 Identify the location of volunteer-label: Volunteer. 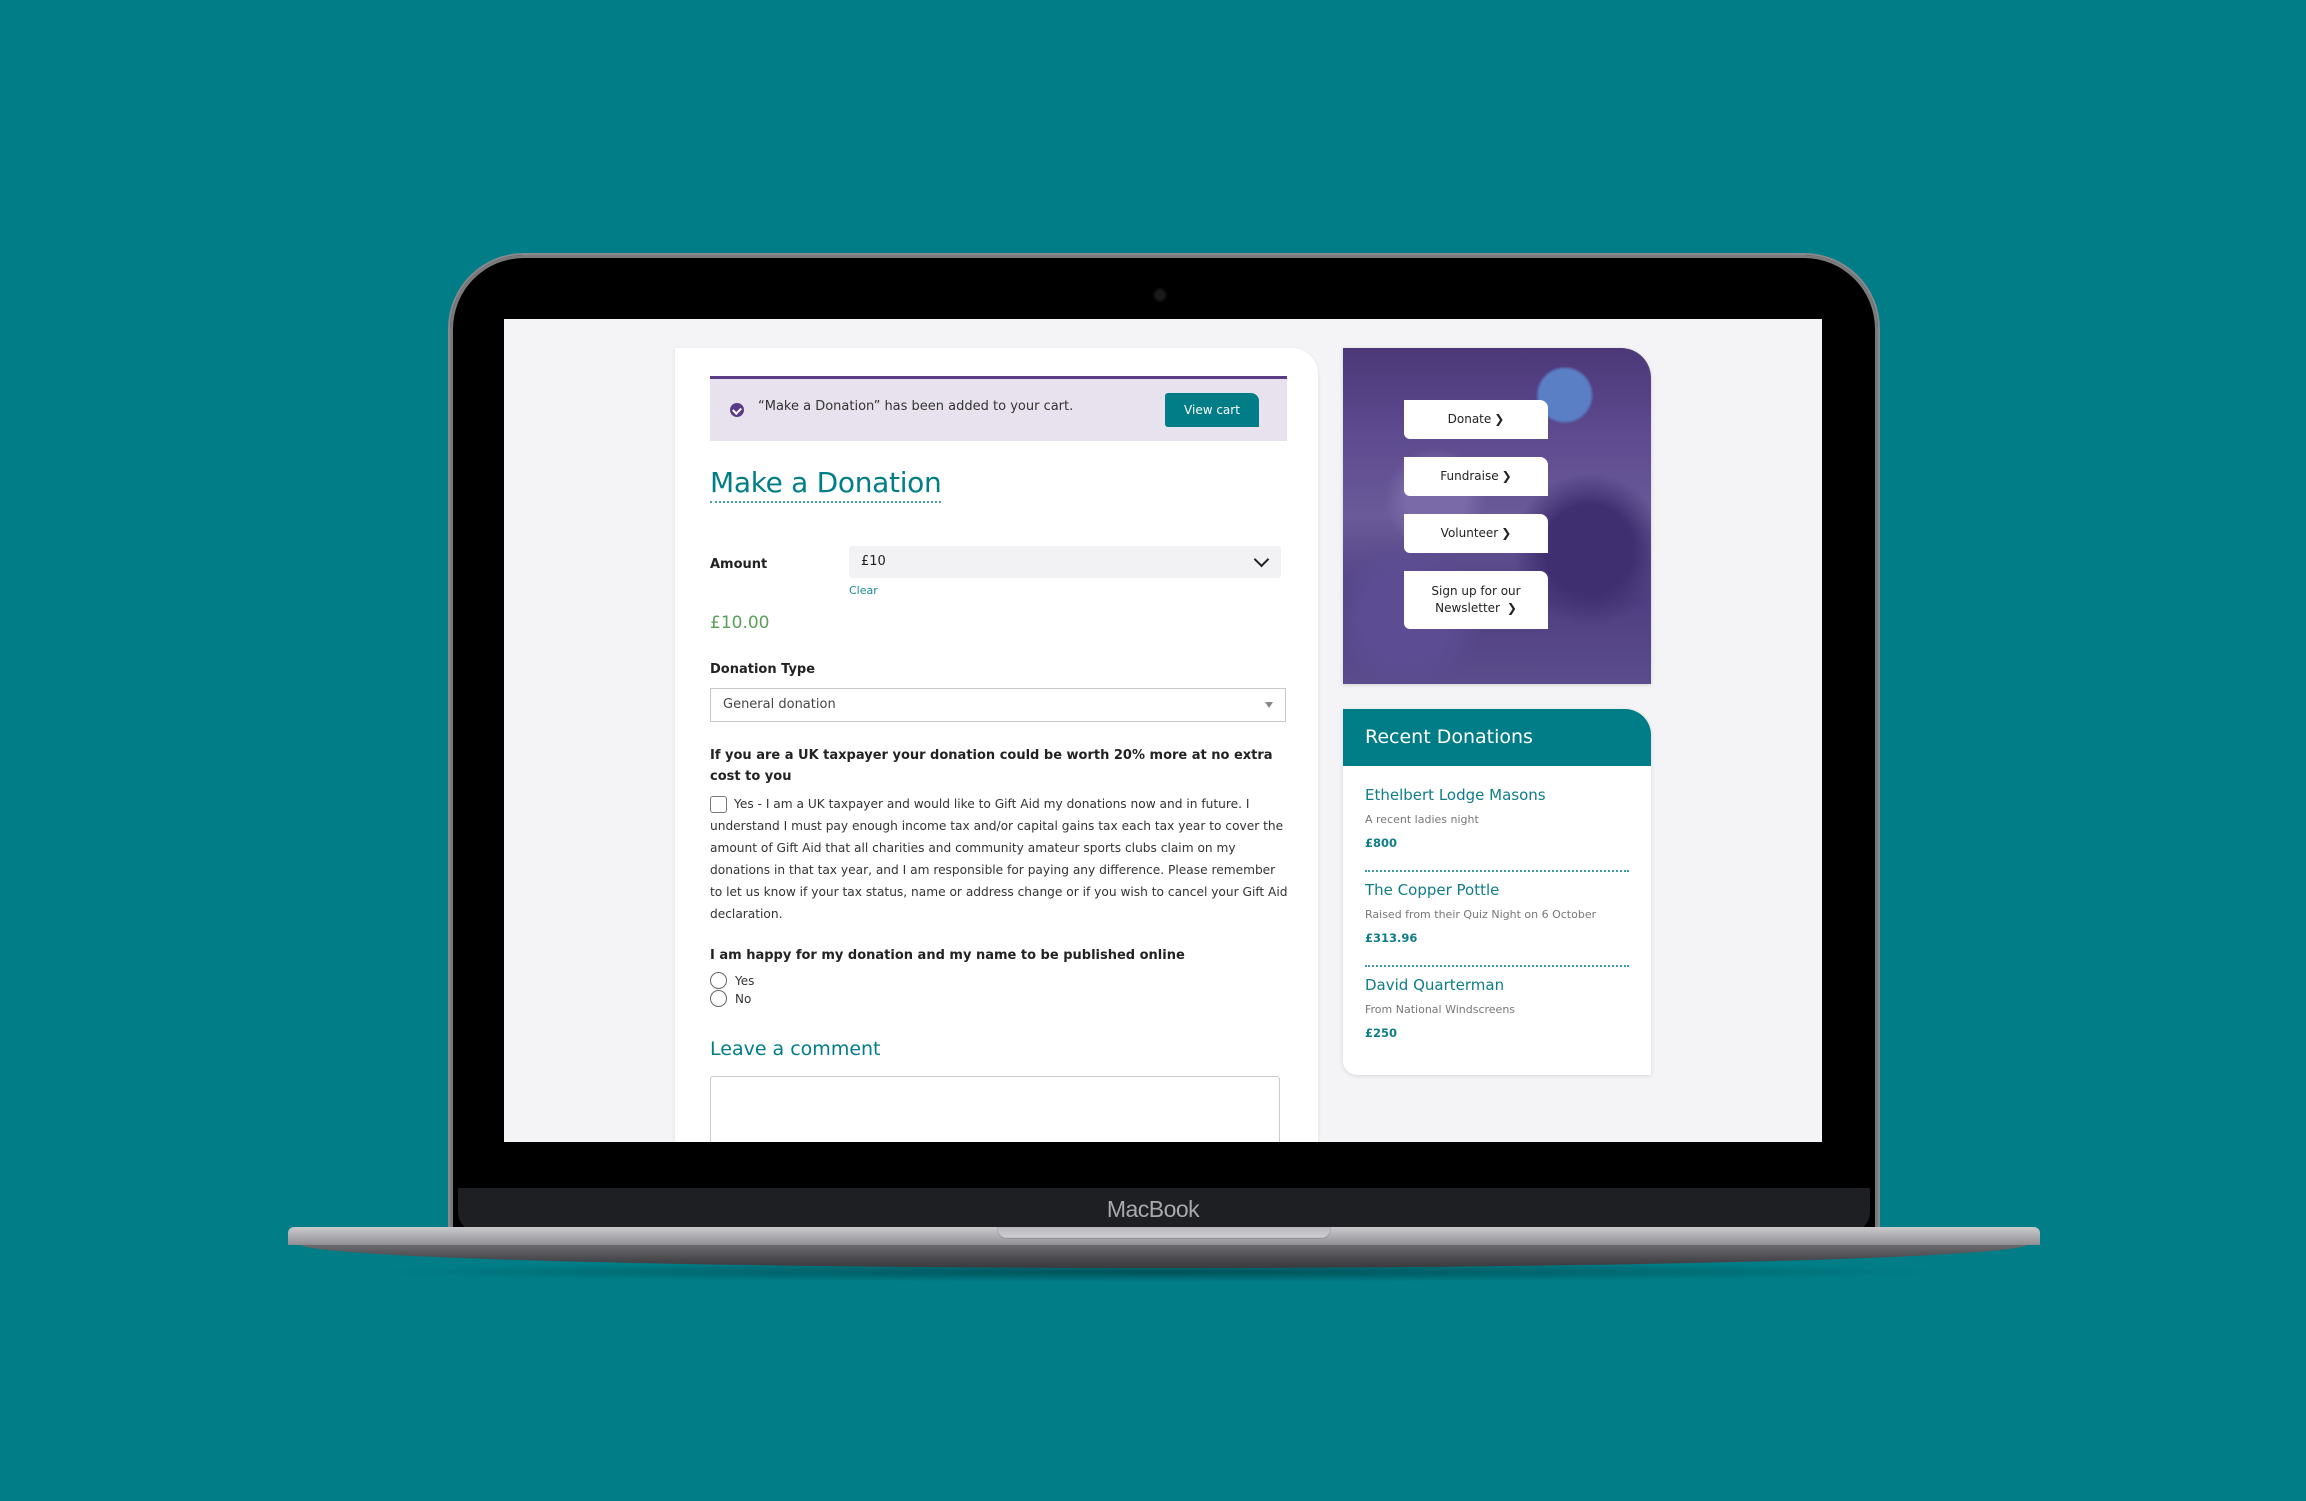
(1469, 533).